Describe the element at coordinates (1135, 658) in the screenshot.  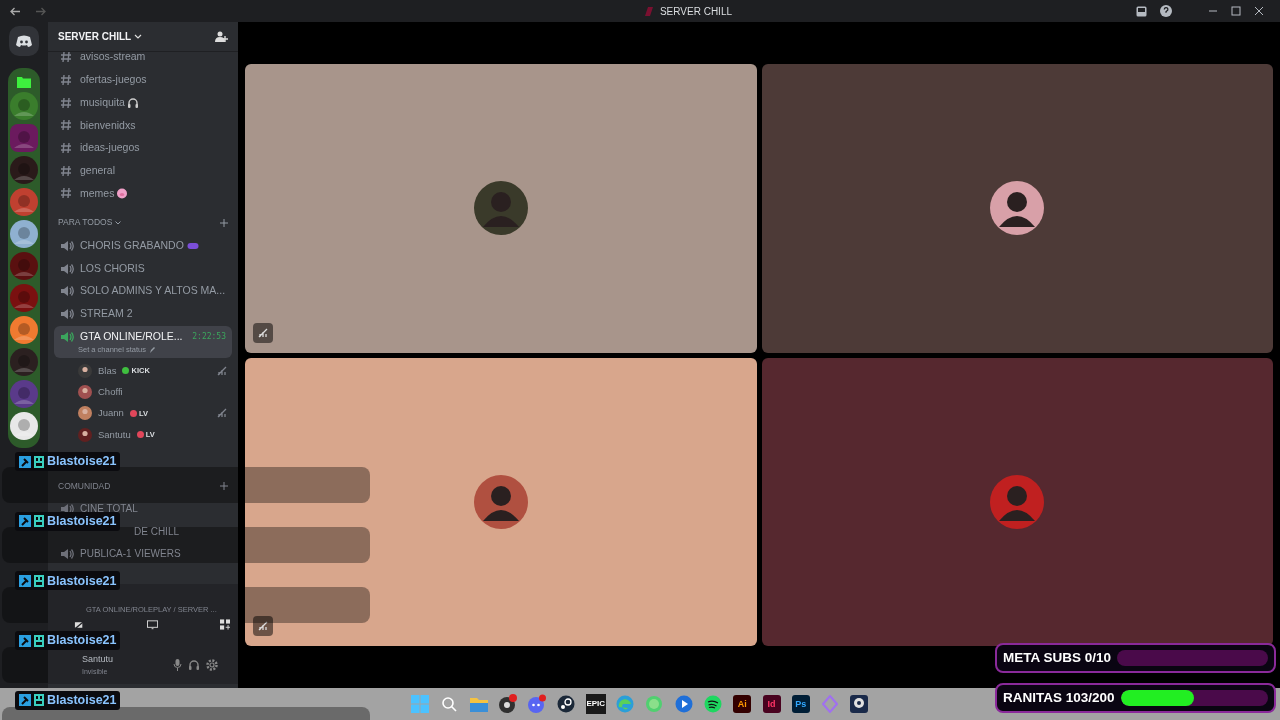
I see `goal-bar: META SUBS 0/10` at that location.